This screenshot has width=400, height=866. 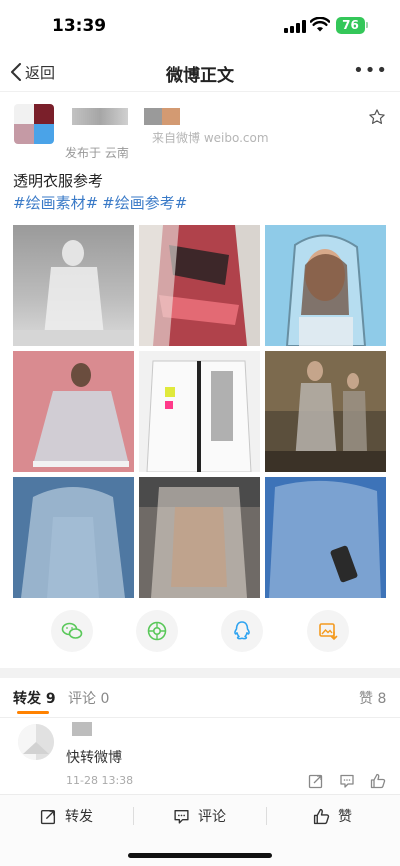 I want to click on save-image-button, so click(x=328, y=631).